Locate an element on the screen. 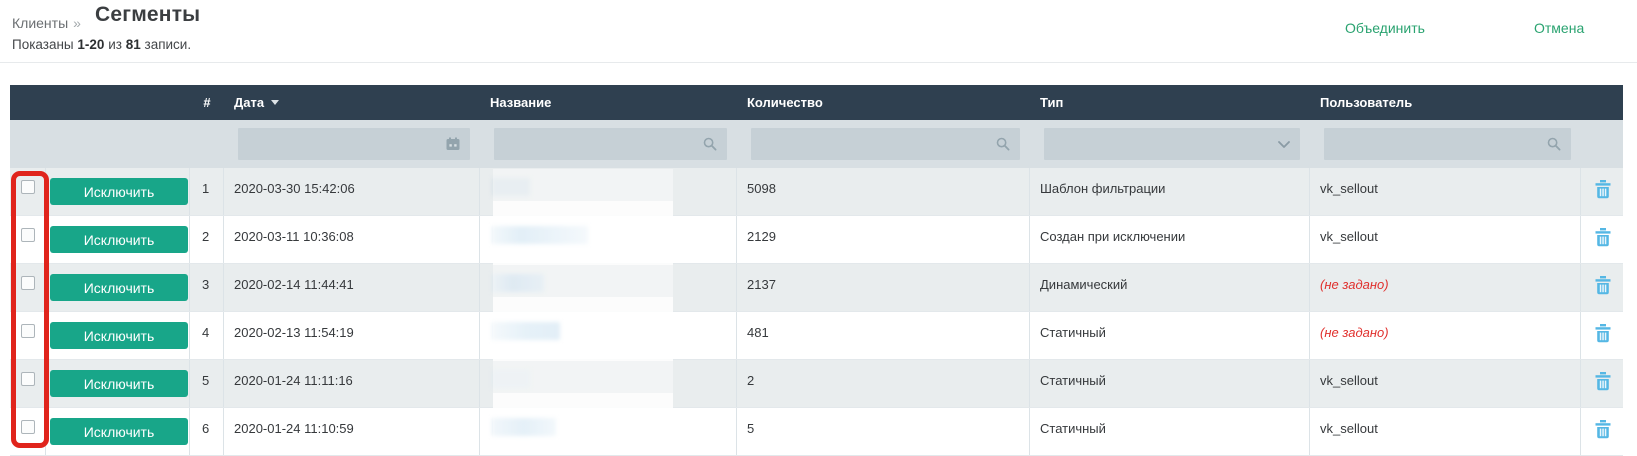  header-divider is located at coordinates (818, 62).